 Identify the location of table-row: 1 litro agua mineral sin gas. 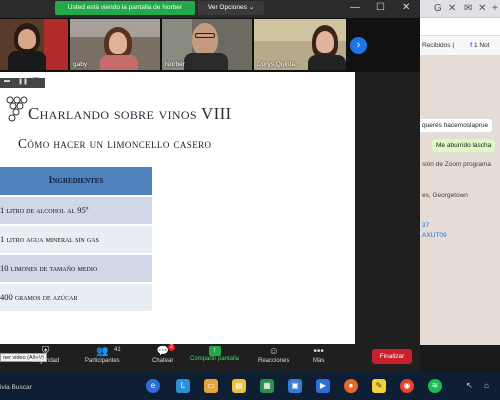
(76, 238).